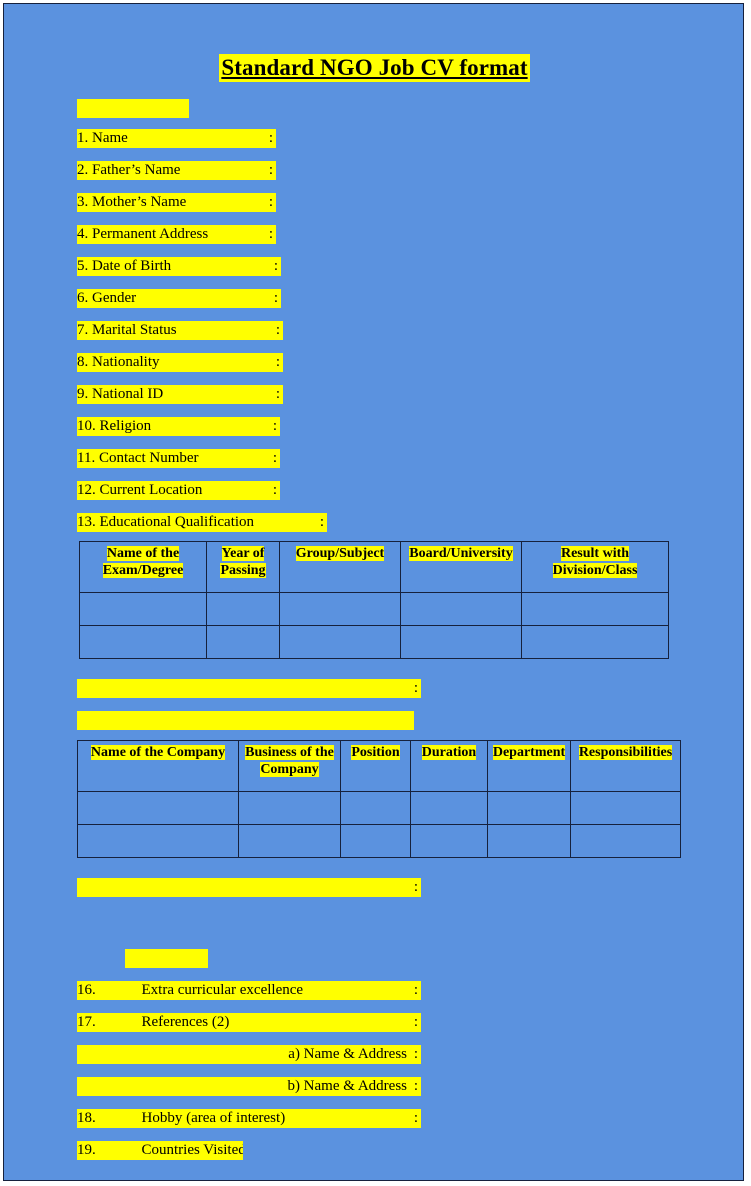 This screenshot has width=751, height=1186. Describe the element at coordinates (84, 330) in the screenshot. I see `personal-detail-row-7-number: 7.` at that location.